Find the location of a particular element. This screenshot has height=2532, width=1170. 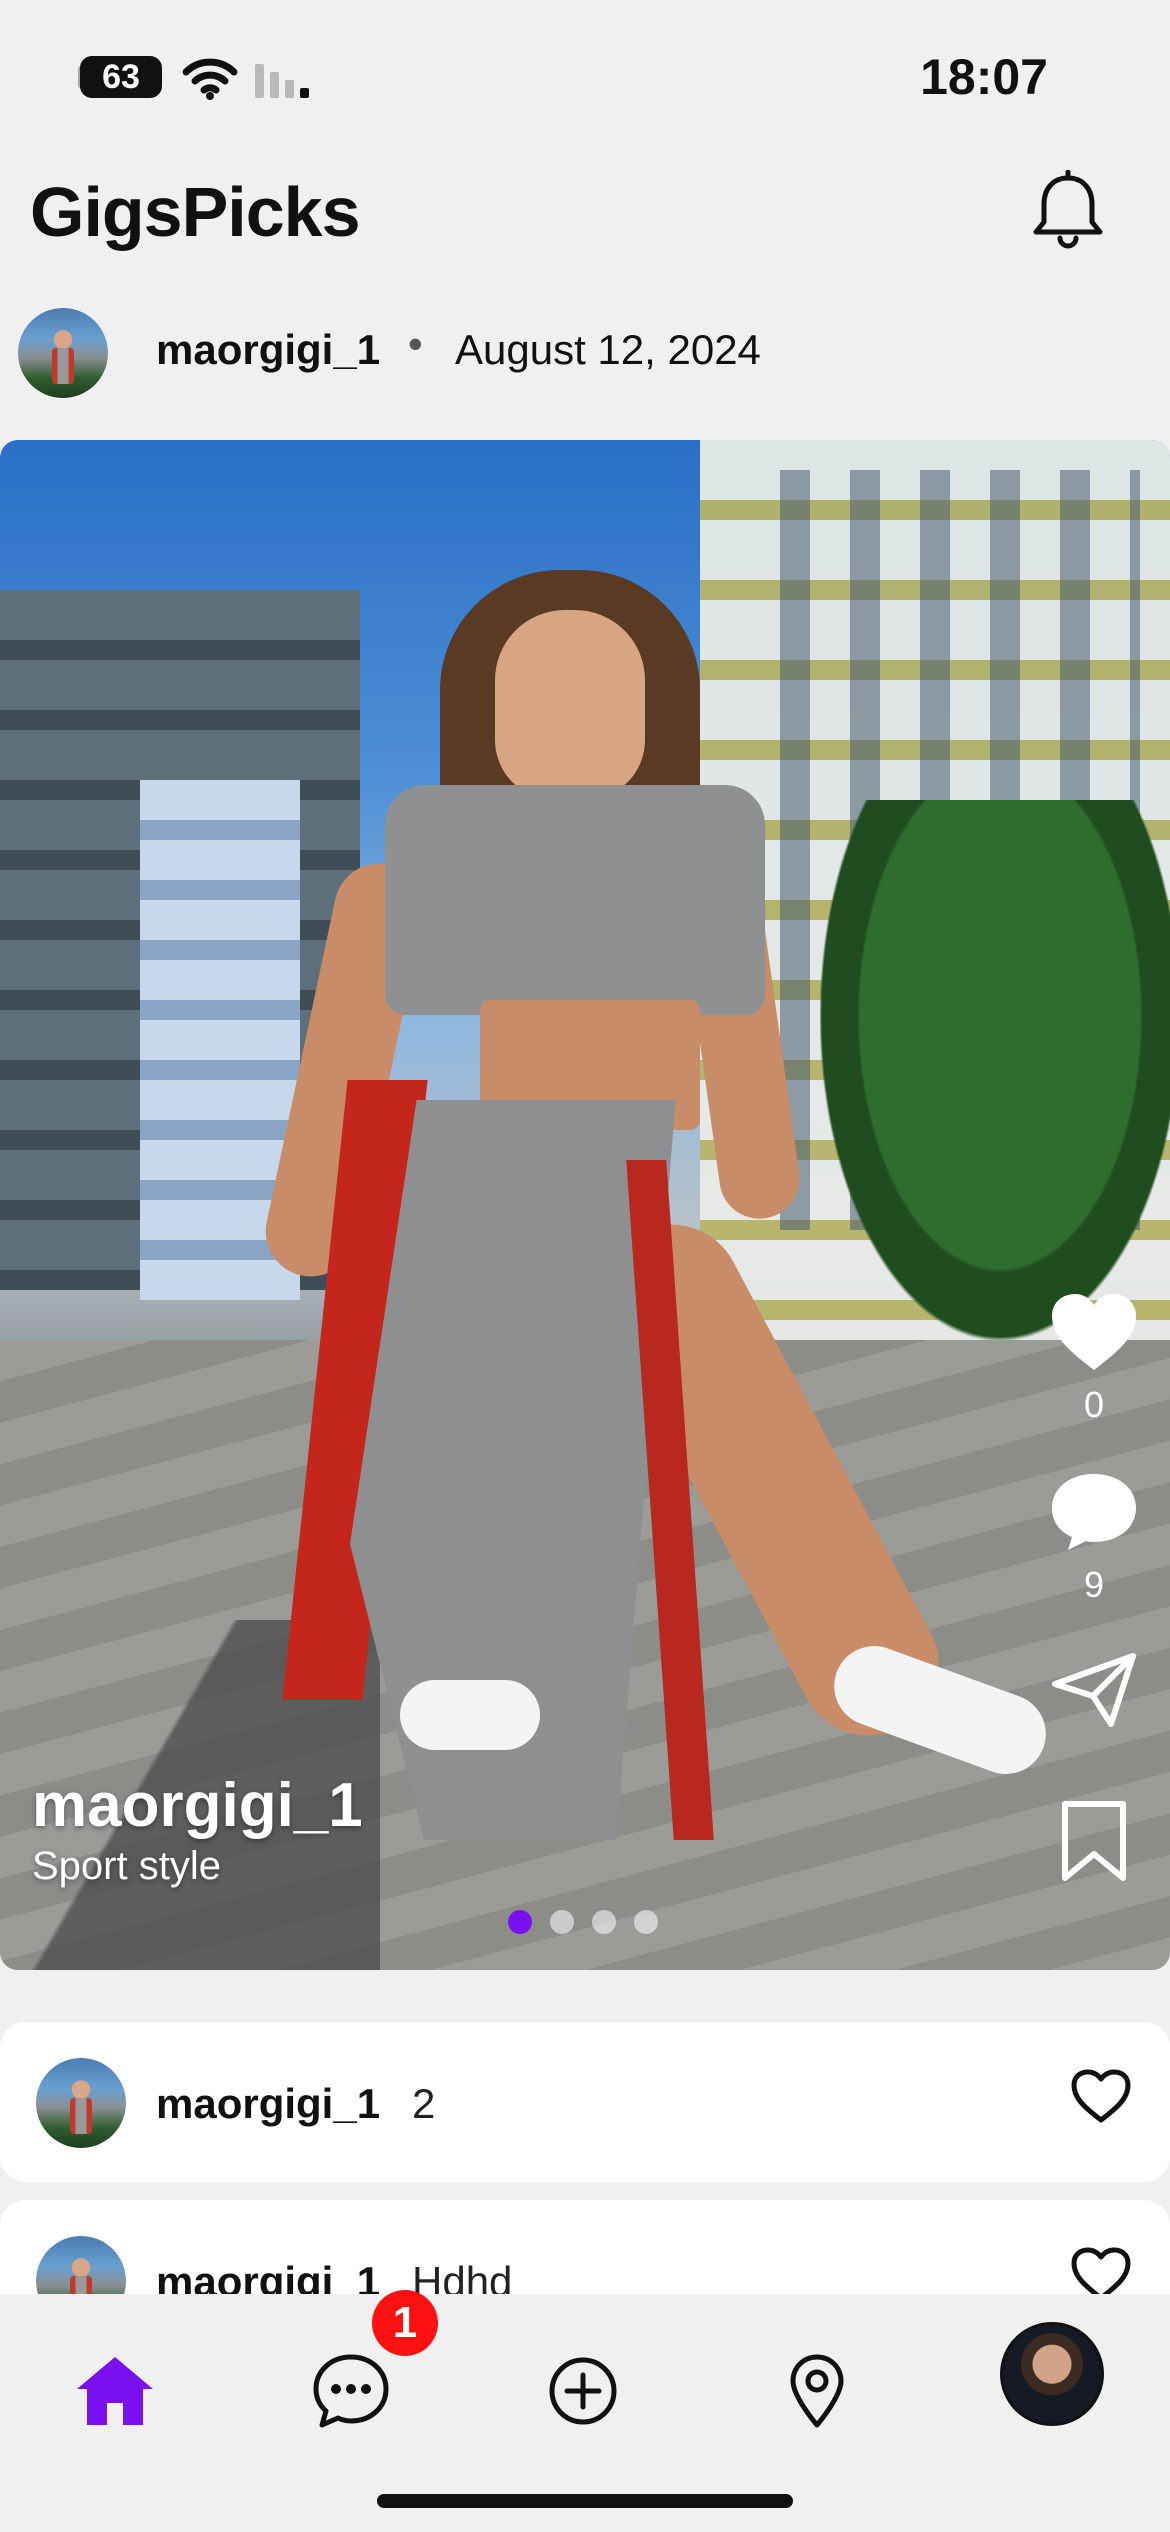

bookmark-icon is located at coordinates (1094, 1842).